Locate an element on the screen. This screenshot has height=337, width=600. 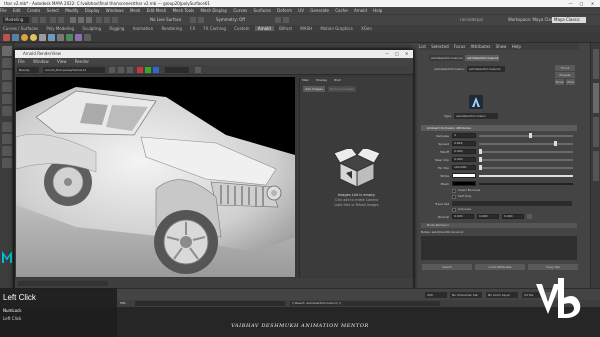
type-field: aiAmbientOcclusion is located at coordinates (476, 116).